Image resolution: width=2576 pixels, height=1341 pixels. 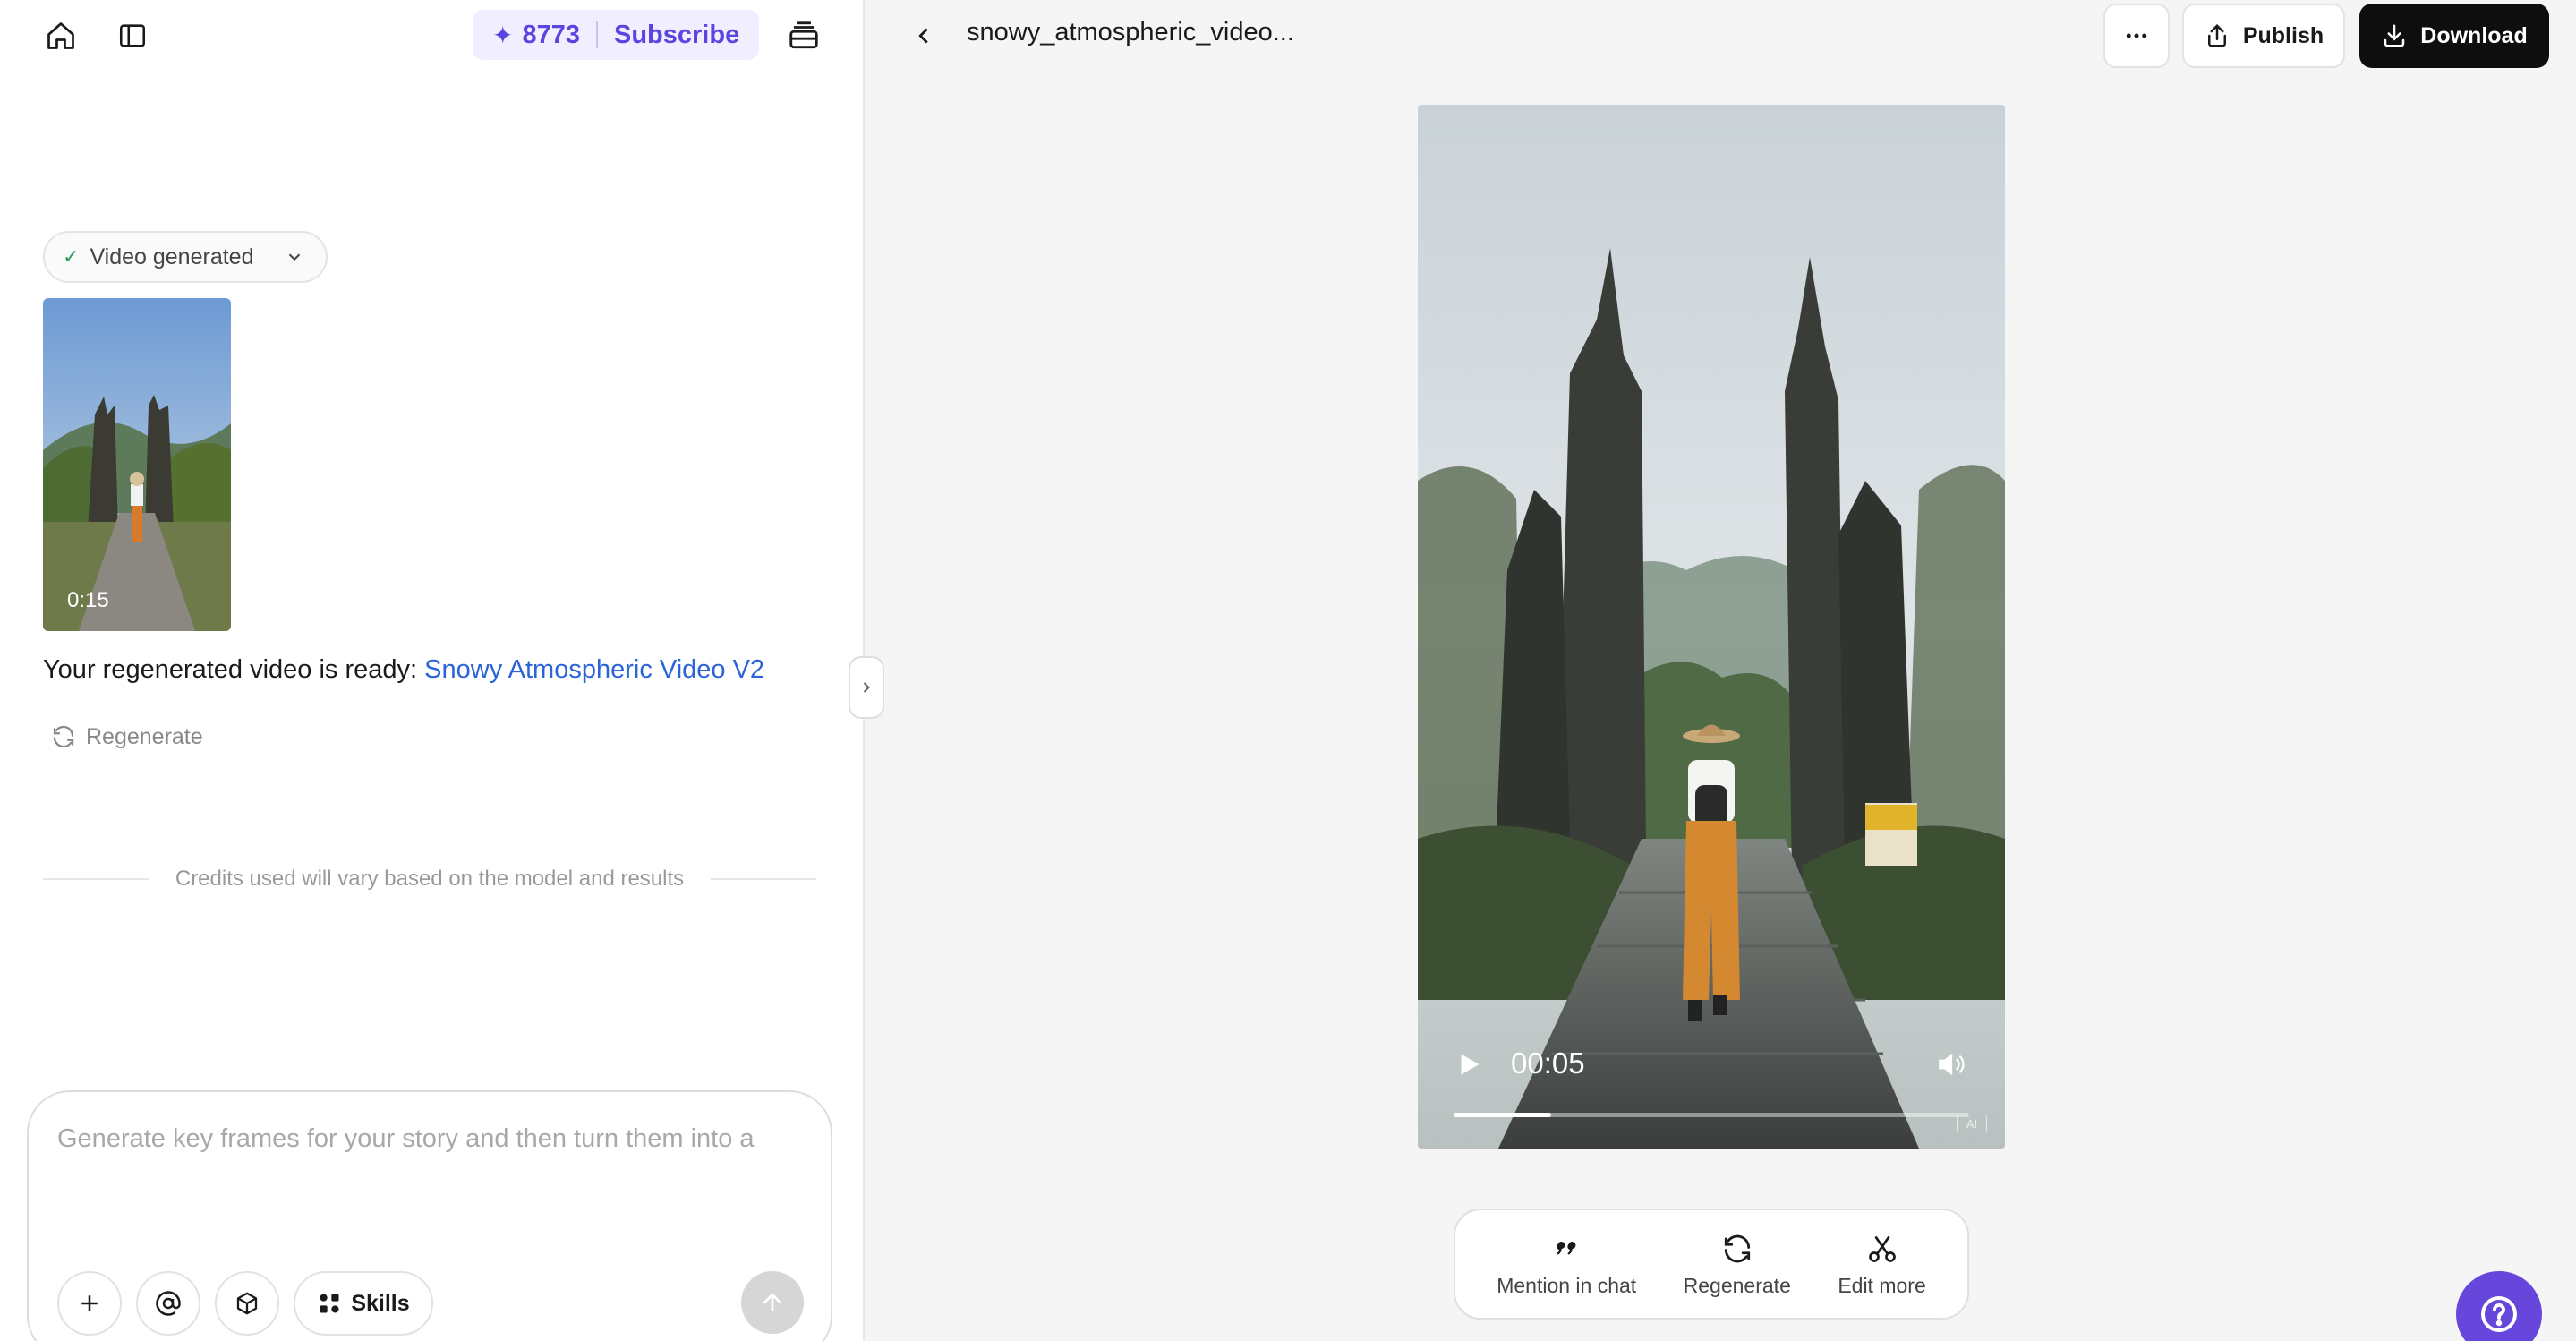 I want to click on credits-count: 8773, so click(x=551, y=34).